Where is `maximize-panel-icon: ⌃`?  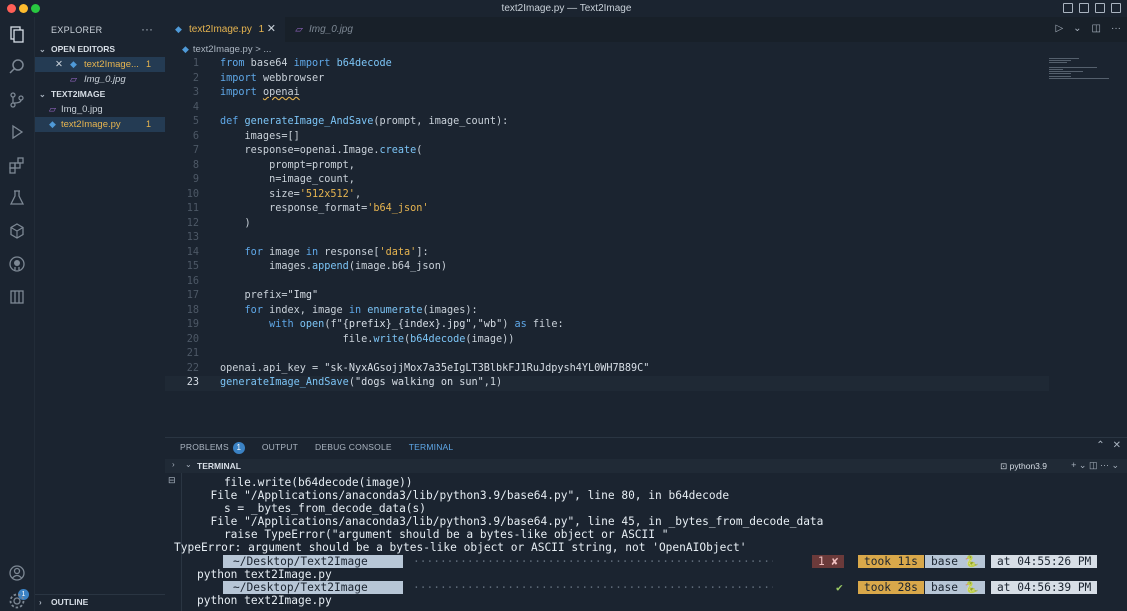 maximize-panel-icon: ⌃ is located at coordinates (1100, 445).